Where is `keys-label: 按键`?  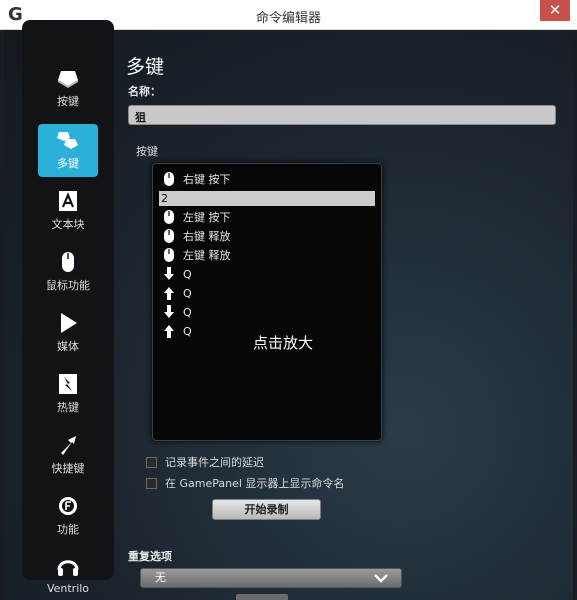
keys-label: 按键 is located at coordinates (147, 151).